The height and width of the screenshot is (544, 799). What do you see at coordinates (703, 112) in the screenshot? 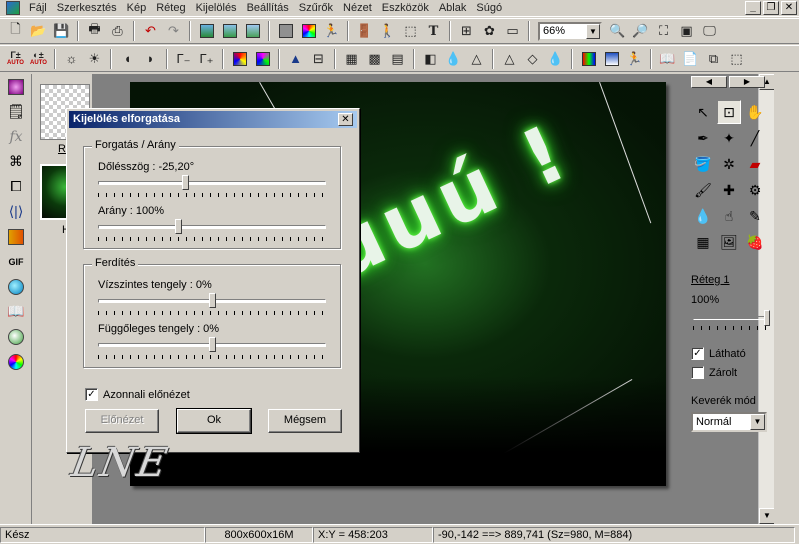
I see `pointer-icon: ↖` at bounding box center [703, 112].